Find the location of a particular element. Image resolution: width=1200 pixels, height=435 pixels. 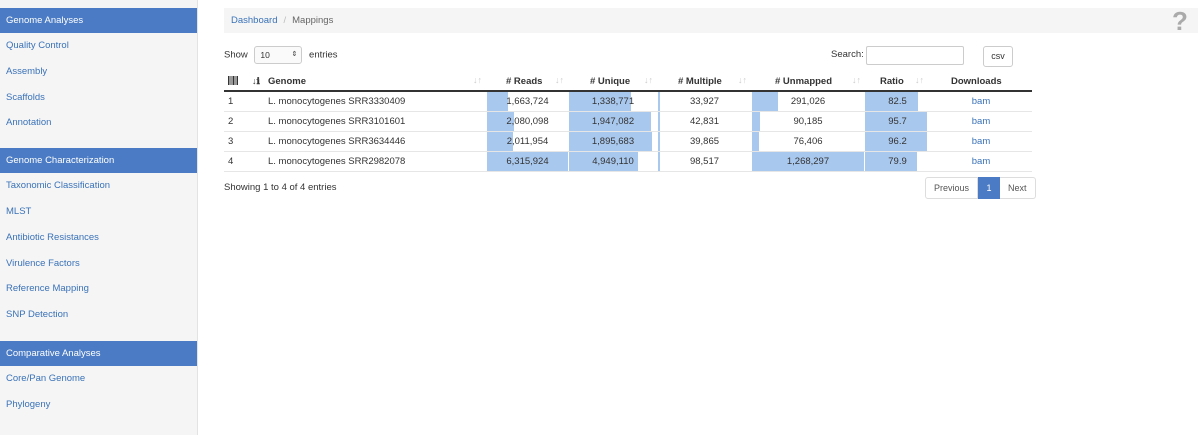

cell-multiple: 42,831 is located at coordinates (704, 121).